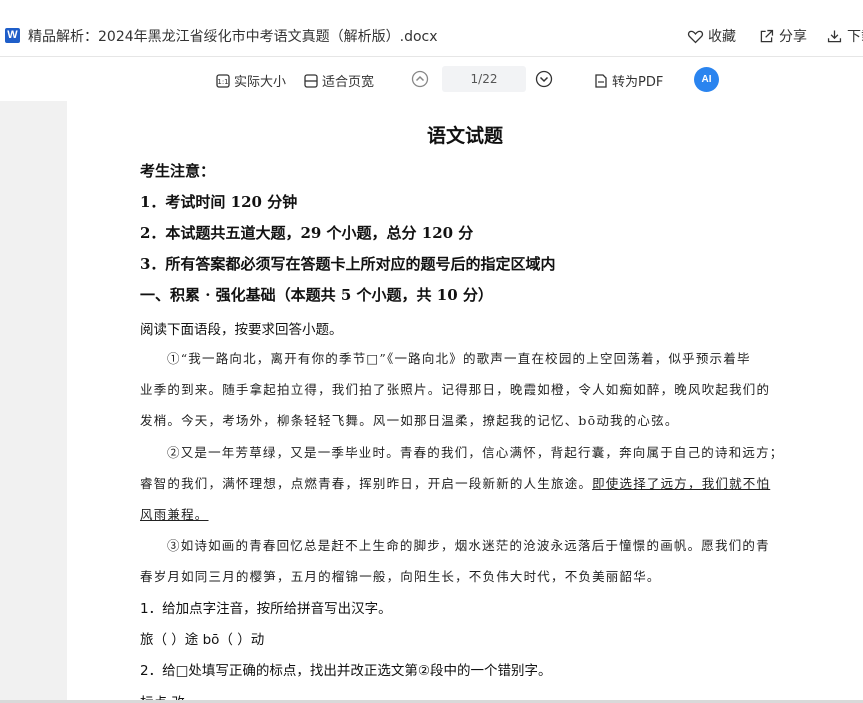 The height and width of the screenshot is (703, 863). Describe the element at coordinates (638, 82) in the screenshot. I see `convert-pdf-label: 转为PDF` at that location.